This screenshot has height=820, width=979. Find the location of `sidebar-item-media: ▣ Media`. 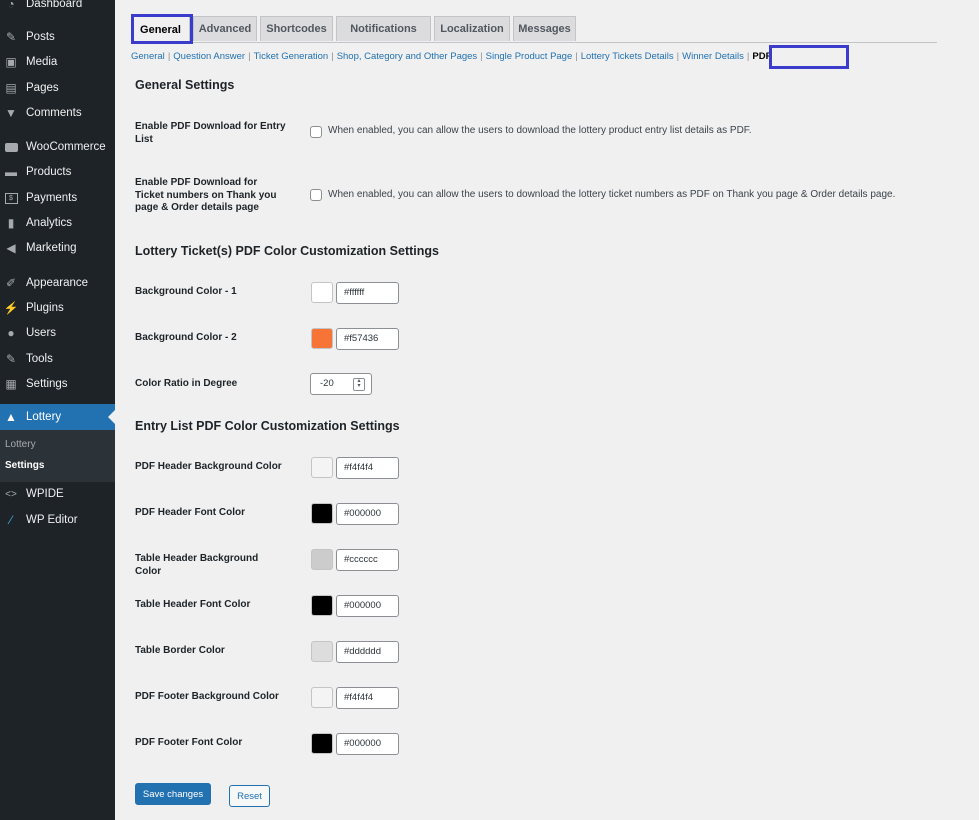

sidebar-item-media: ▣ Media is located at coordinates (57, 62).